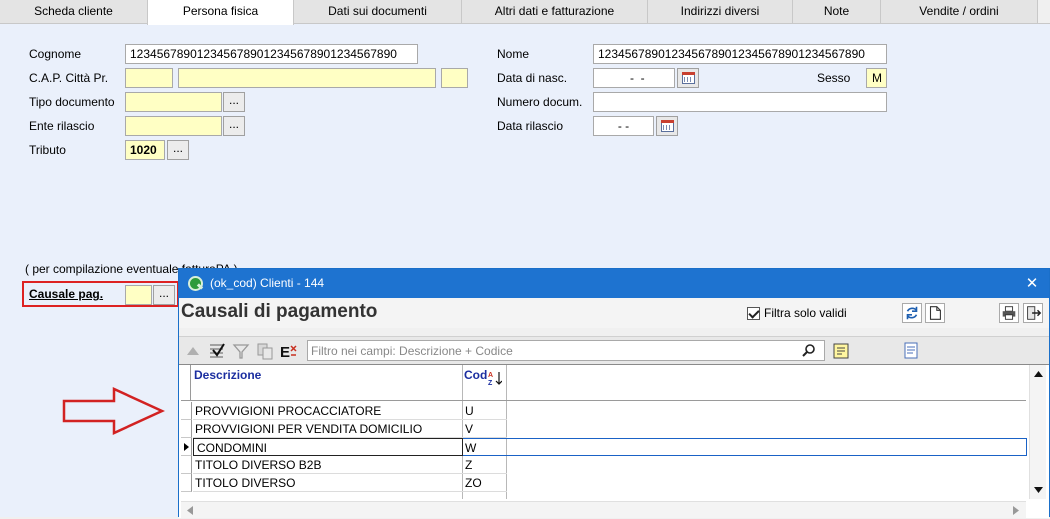 This screenshot has height=519, width=1050. Describe the element at coordinates (912, 313) in the screenshot. I see `refresh-icon` at that location.